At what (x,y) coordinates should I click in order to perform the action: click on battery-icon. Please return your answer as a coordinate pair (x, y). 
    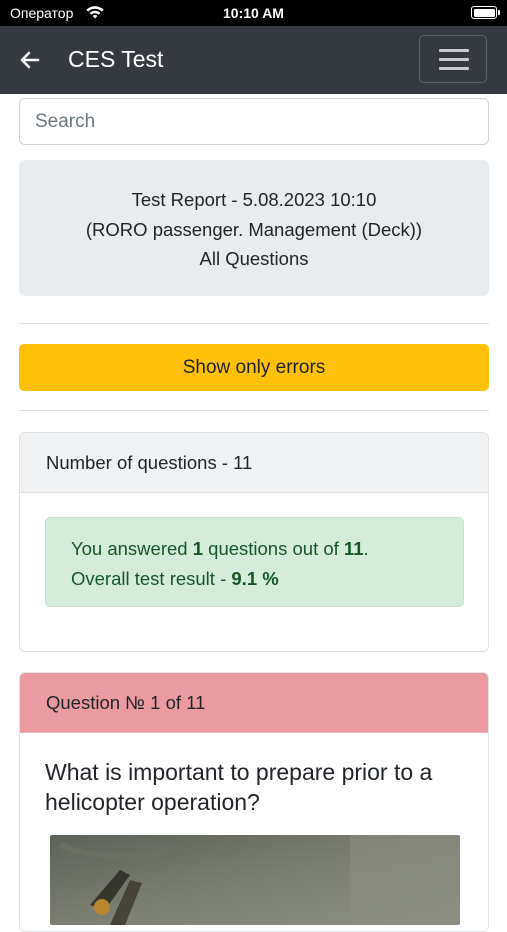
    Looking at the image, I should click on (485, 12).